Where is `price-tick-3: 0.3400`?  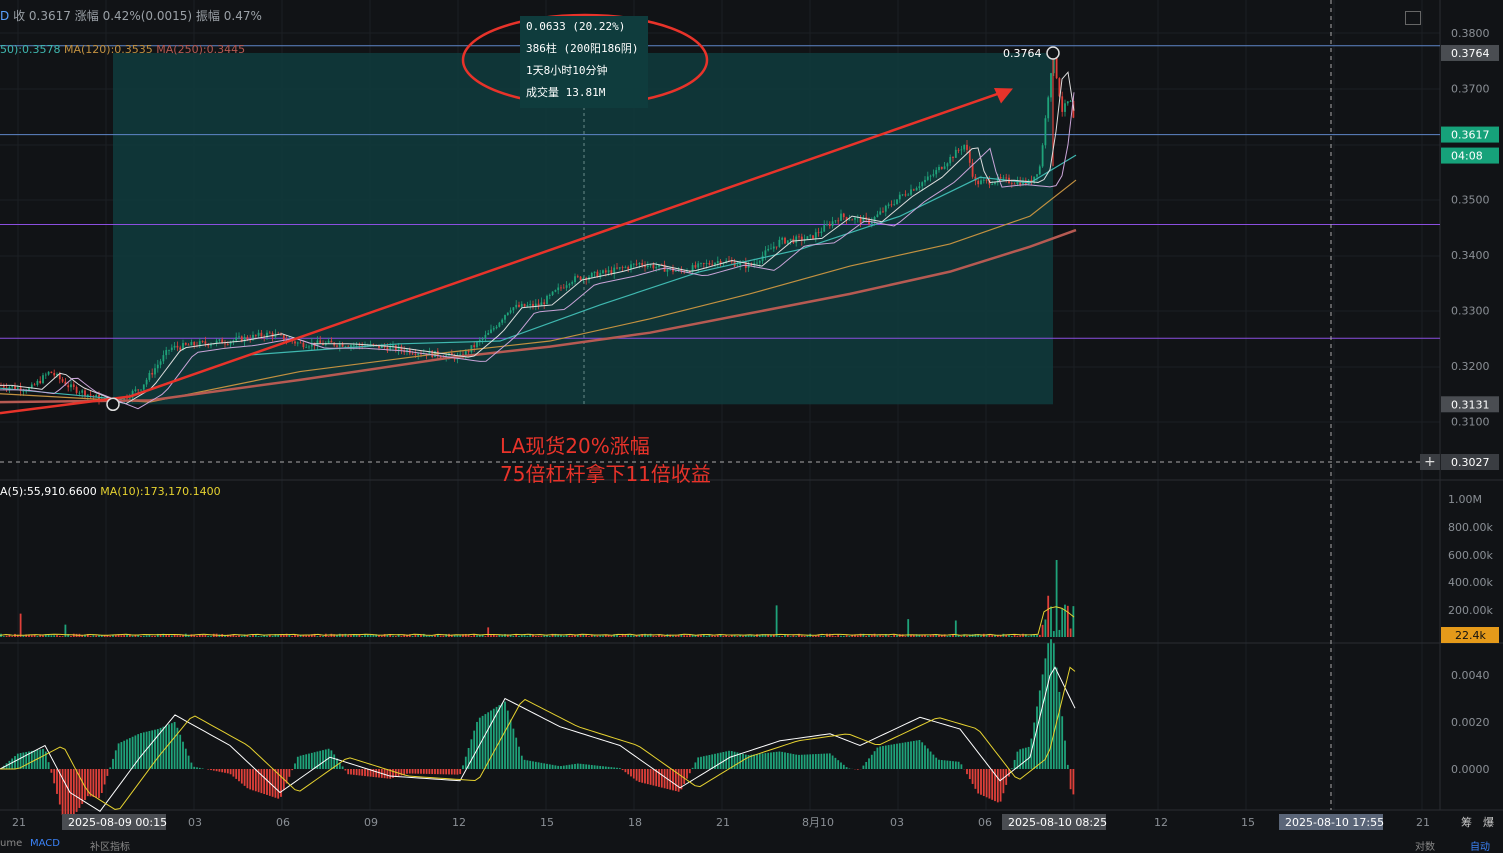 price-tick-3: 0.3400 is located at coordinates (1470, 255).